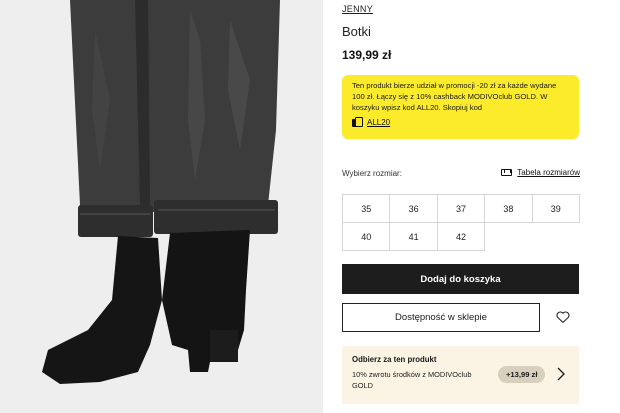 The image size is (620, 413). Describe the element at coordinates (356, 31) in the screenshot. I see `product-name: Botki` at that location.